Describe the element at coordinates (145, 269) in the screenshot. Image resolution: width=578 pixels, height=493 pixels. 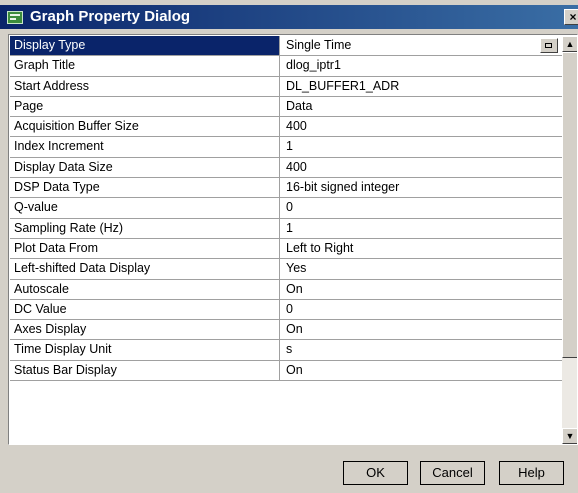
I see `property-name: Left-shifted Data Display` at that location.